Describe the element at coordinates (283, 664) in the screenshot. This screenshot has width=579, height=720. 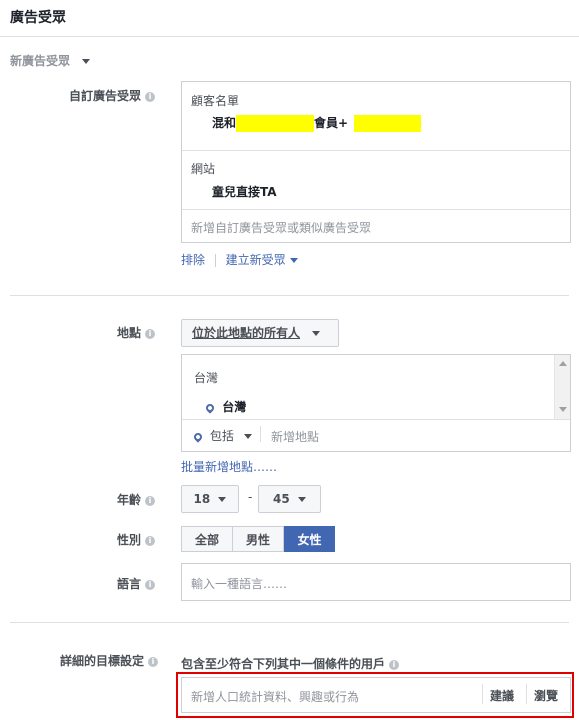
I see `detailed-targeting-description: 包含至少符合下列其中一個條件的用戶` at that location.